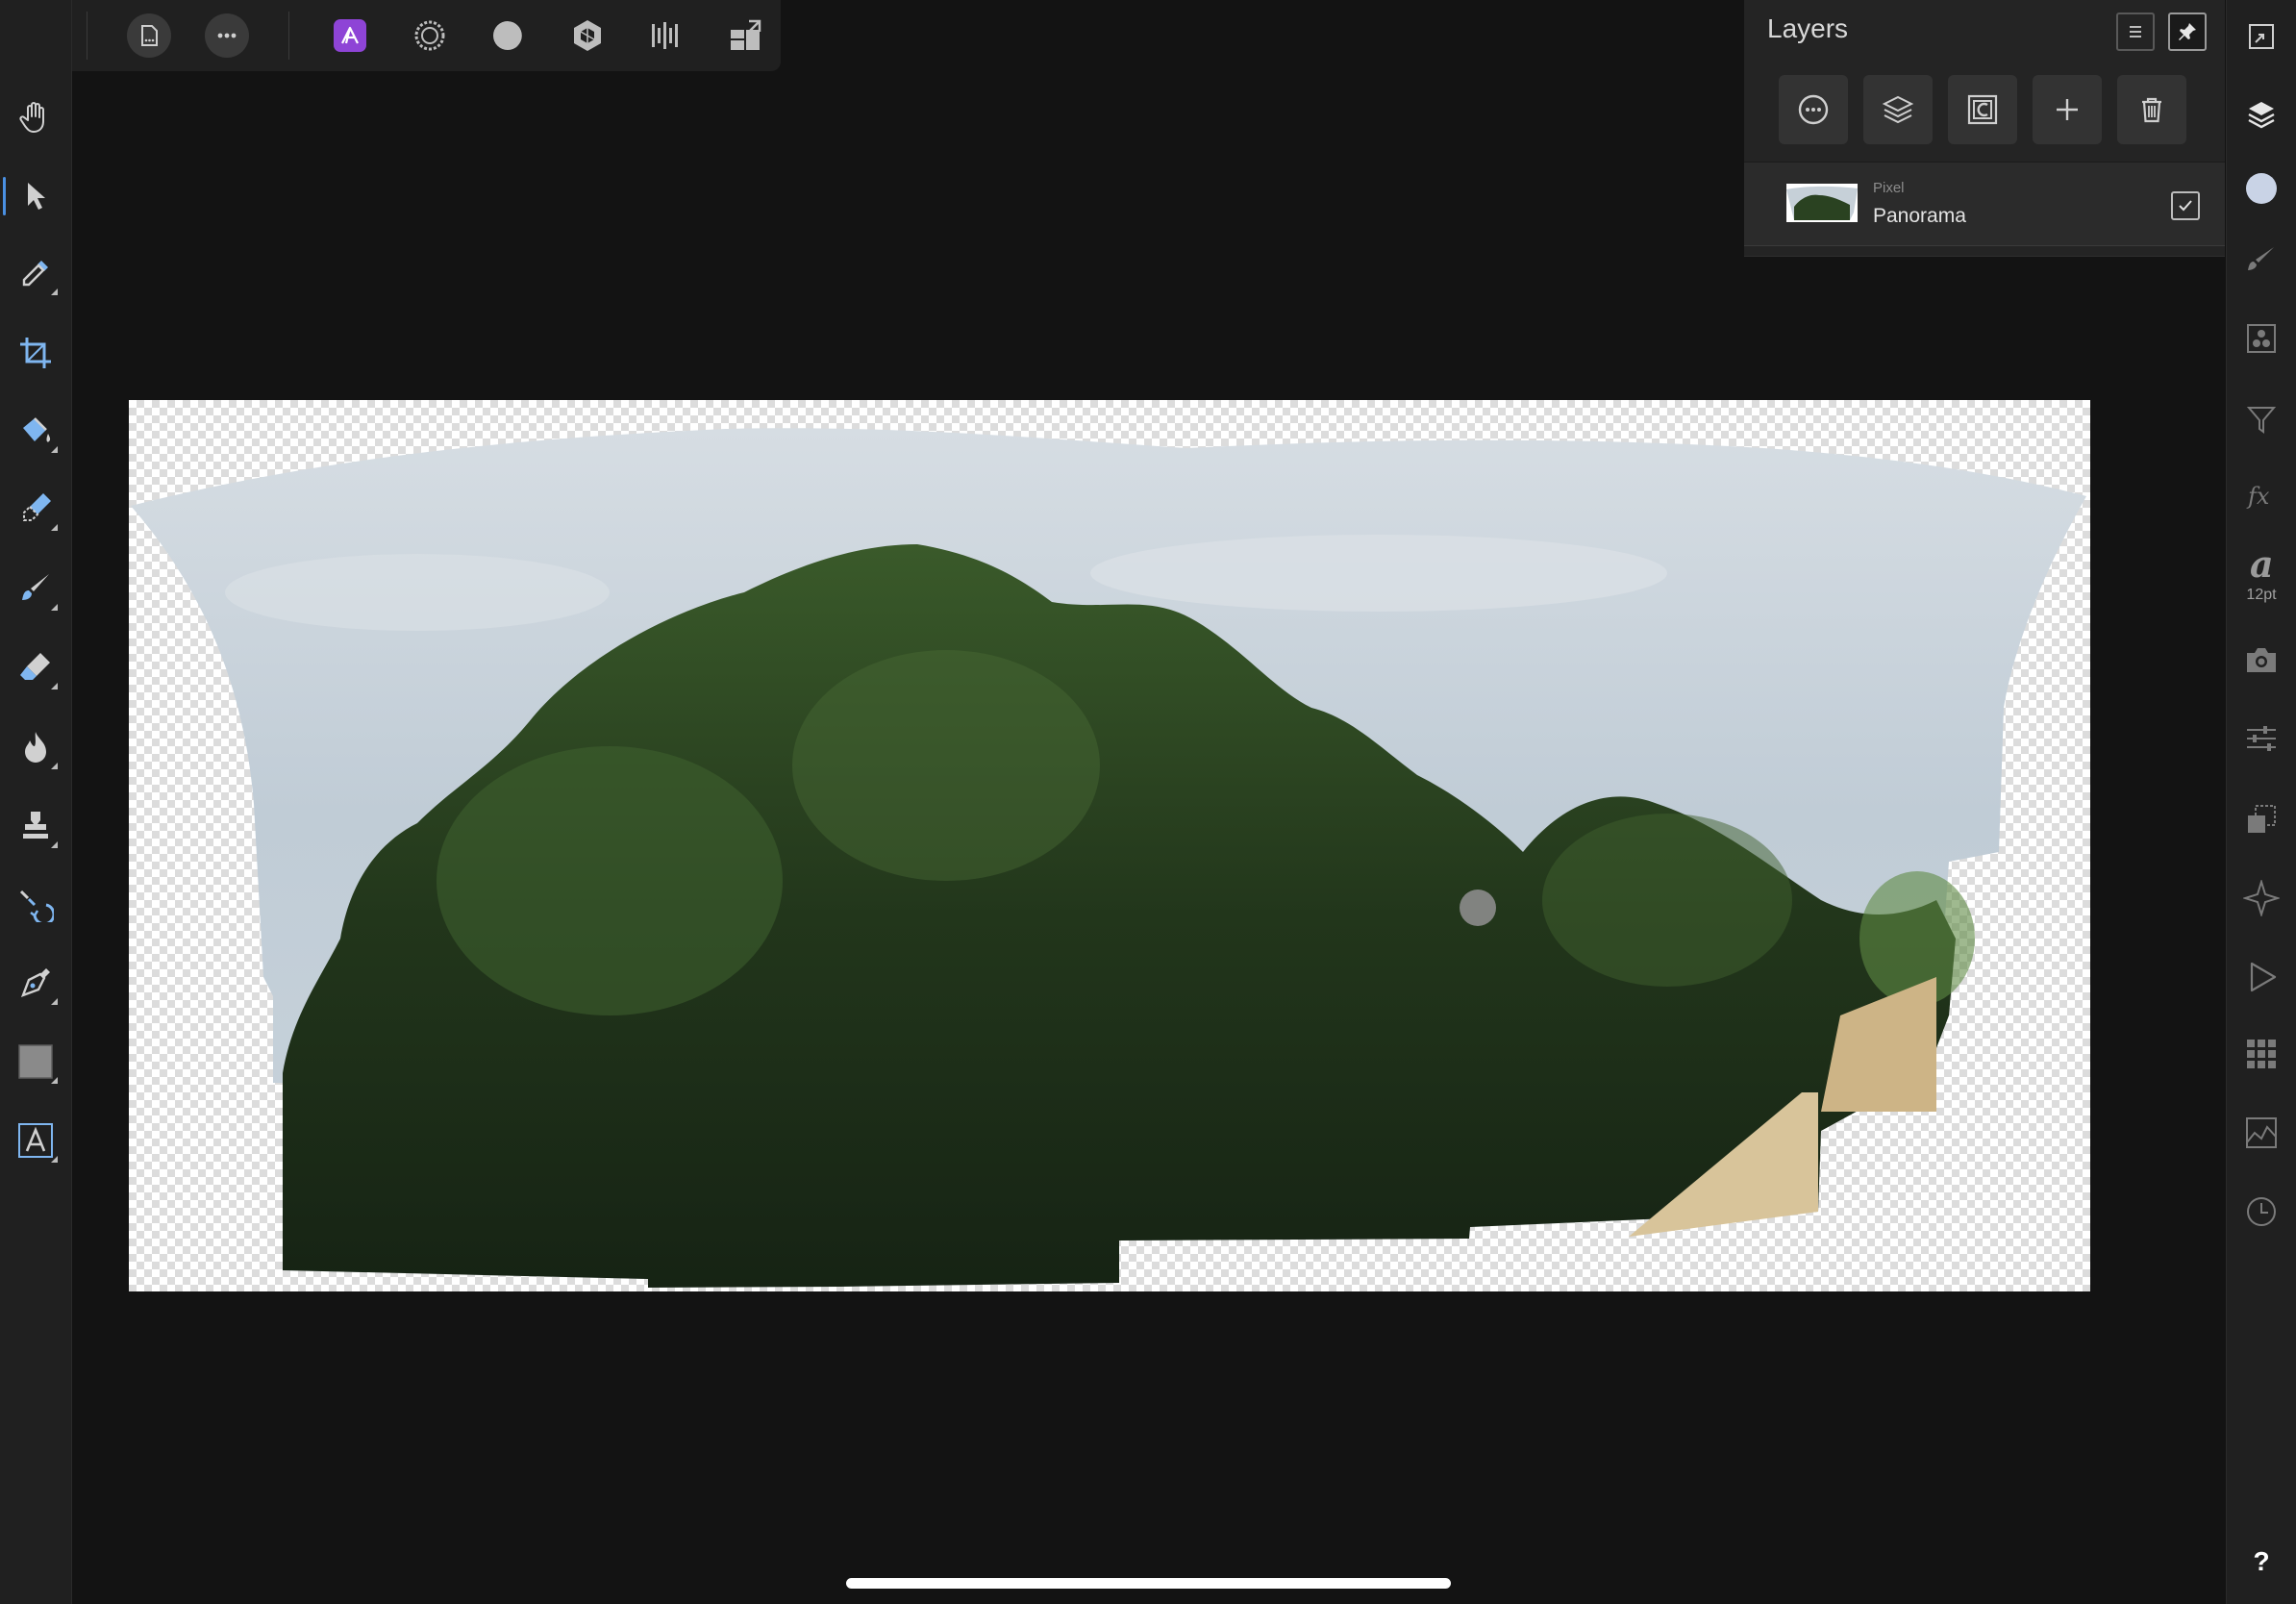 The height and width of the screenshot is (1604, 2296). Describe the element at coordinates (2187, 32) in the screenshot. I see `pin-panel-button` at that location.